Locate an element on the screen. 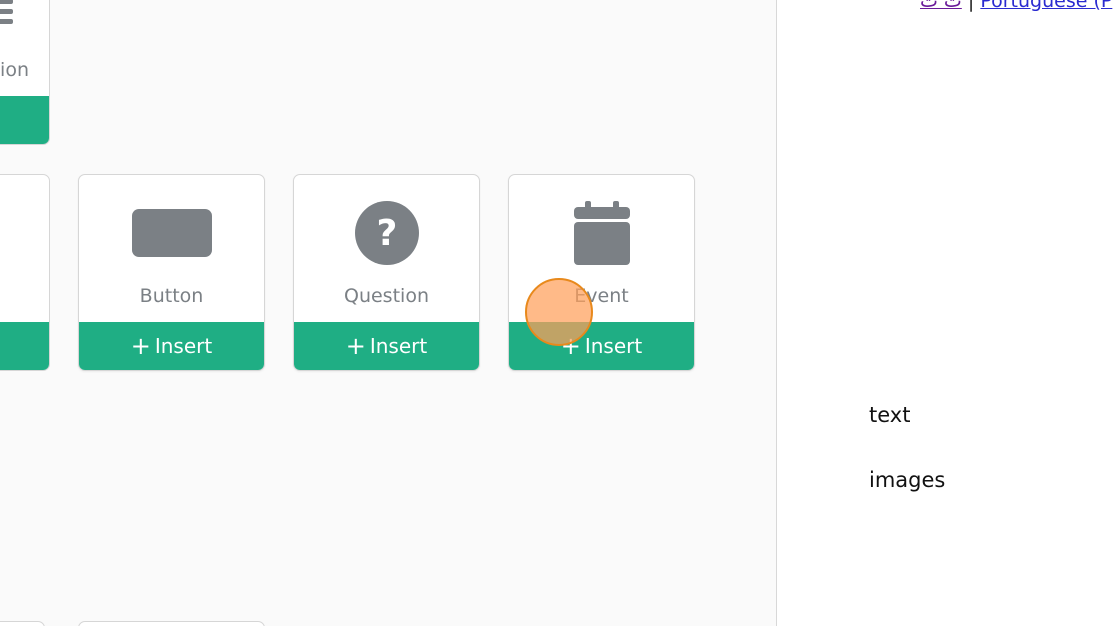 The image size is (1120, 626). widget-card-question: ? Question + Insert is located at coordinates (386, 272).